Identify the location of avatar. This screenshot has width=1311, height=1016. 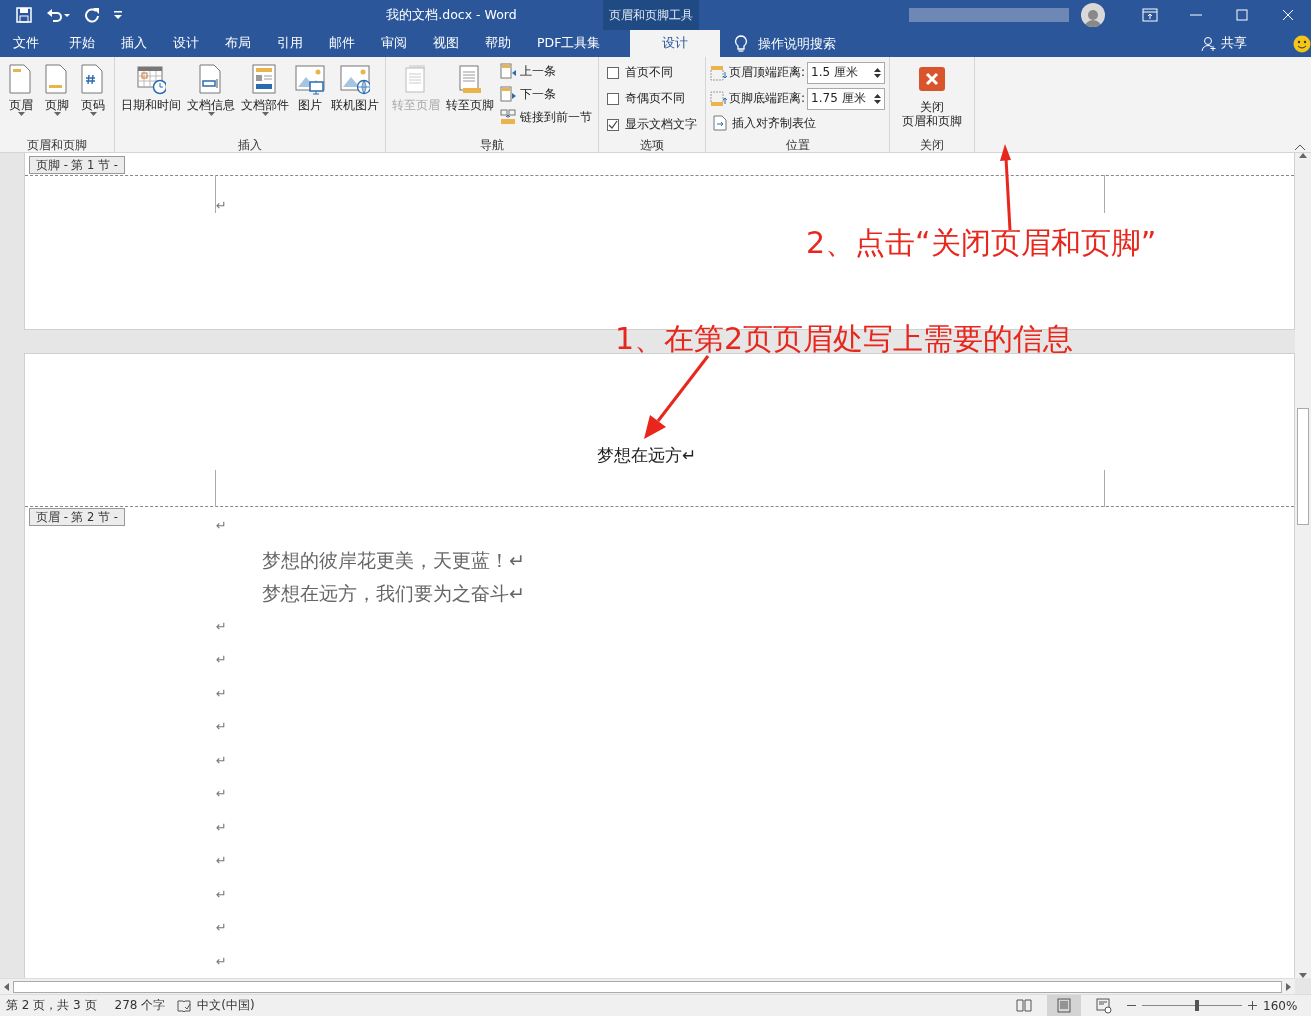
(1093, 15).